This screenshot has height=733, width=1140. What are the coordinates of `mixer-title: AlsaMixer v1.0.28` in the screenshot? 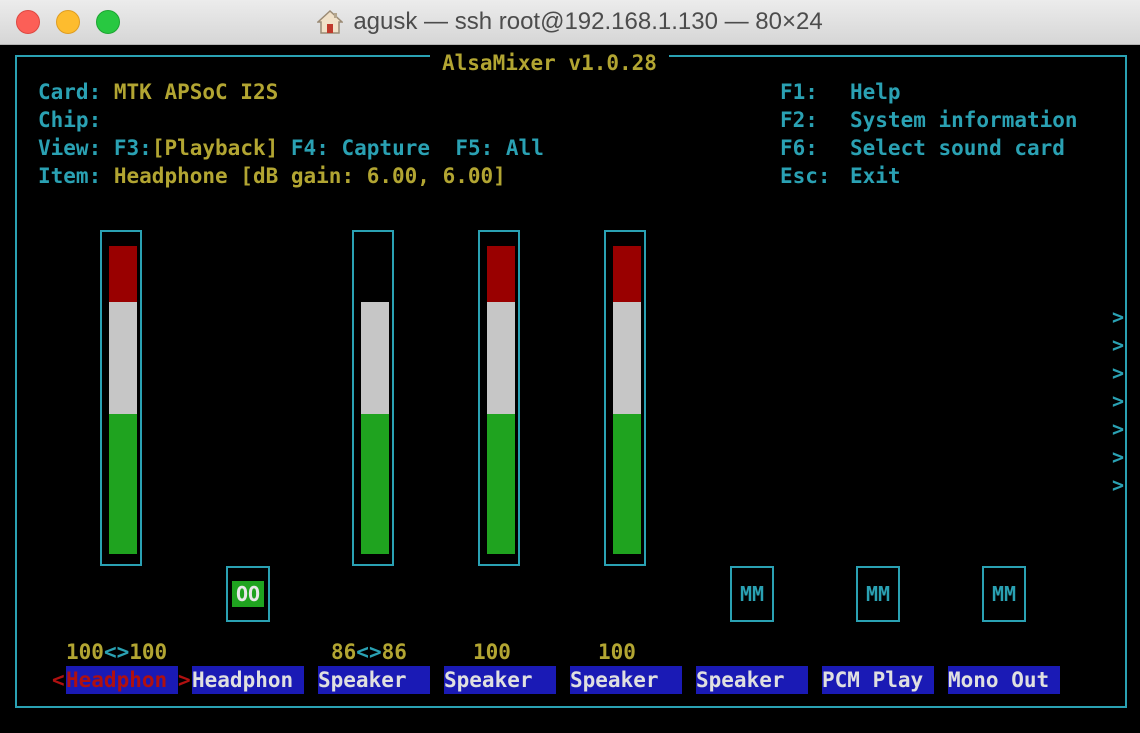 It's located at (549, 63).